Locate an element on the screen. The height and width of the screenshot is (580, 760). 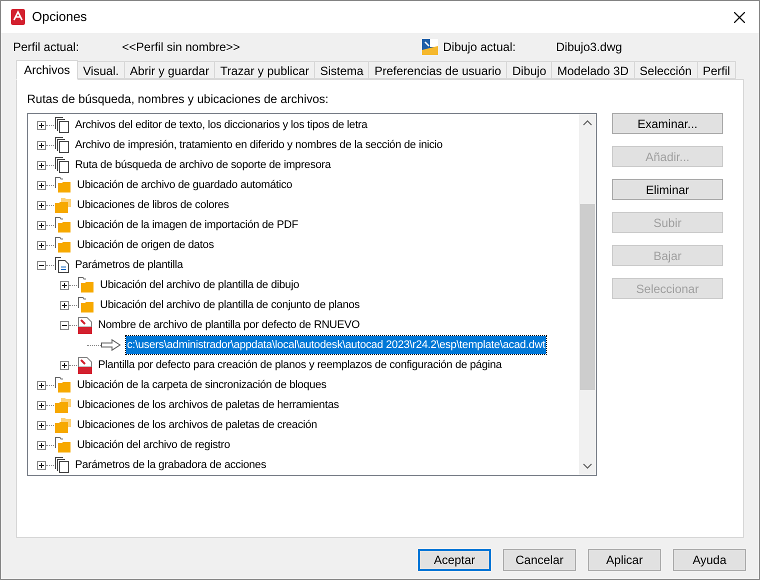
tab: Archivos is located at coordinates (47, 70).